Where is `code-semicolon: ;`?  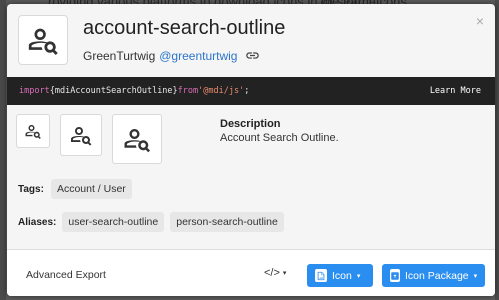
code-semicolon: ; is located at coordinates (247, 91).